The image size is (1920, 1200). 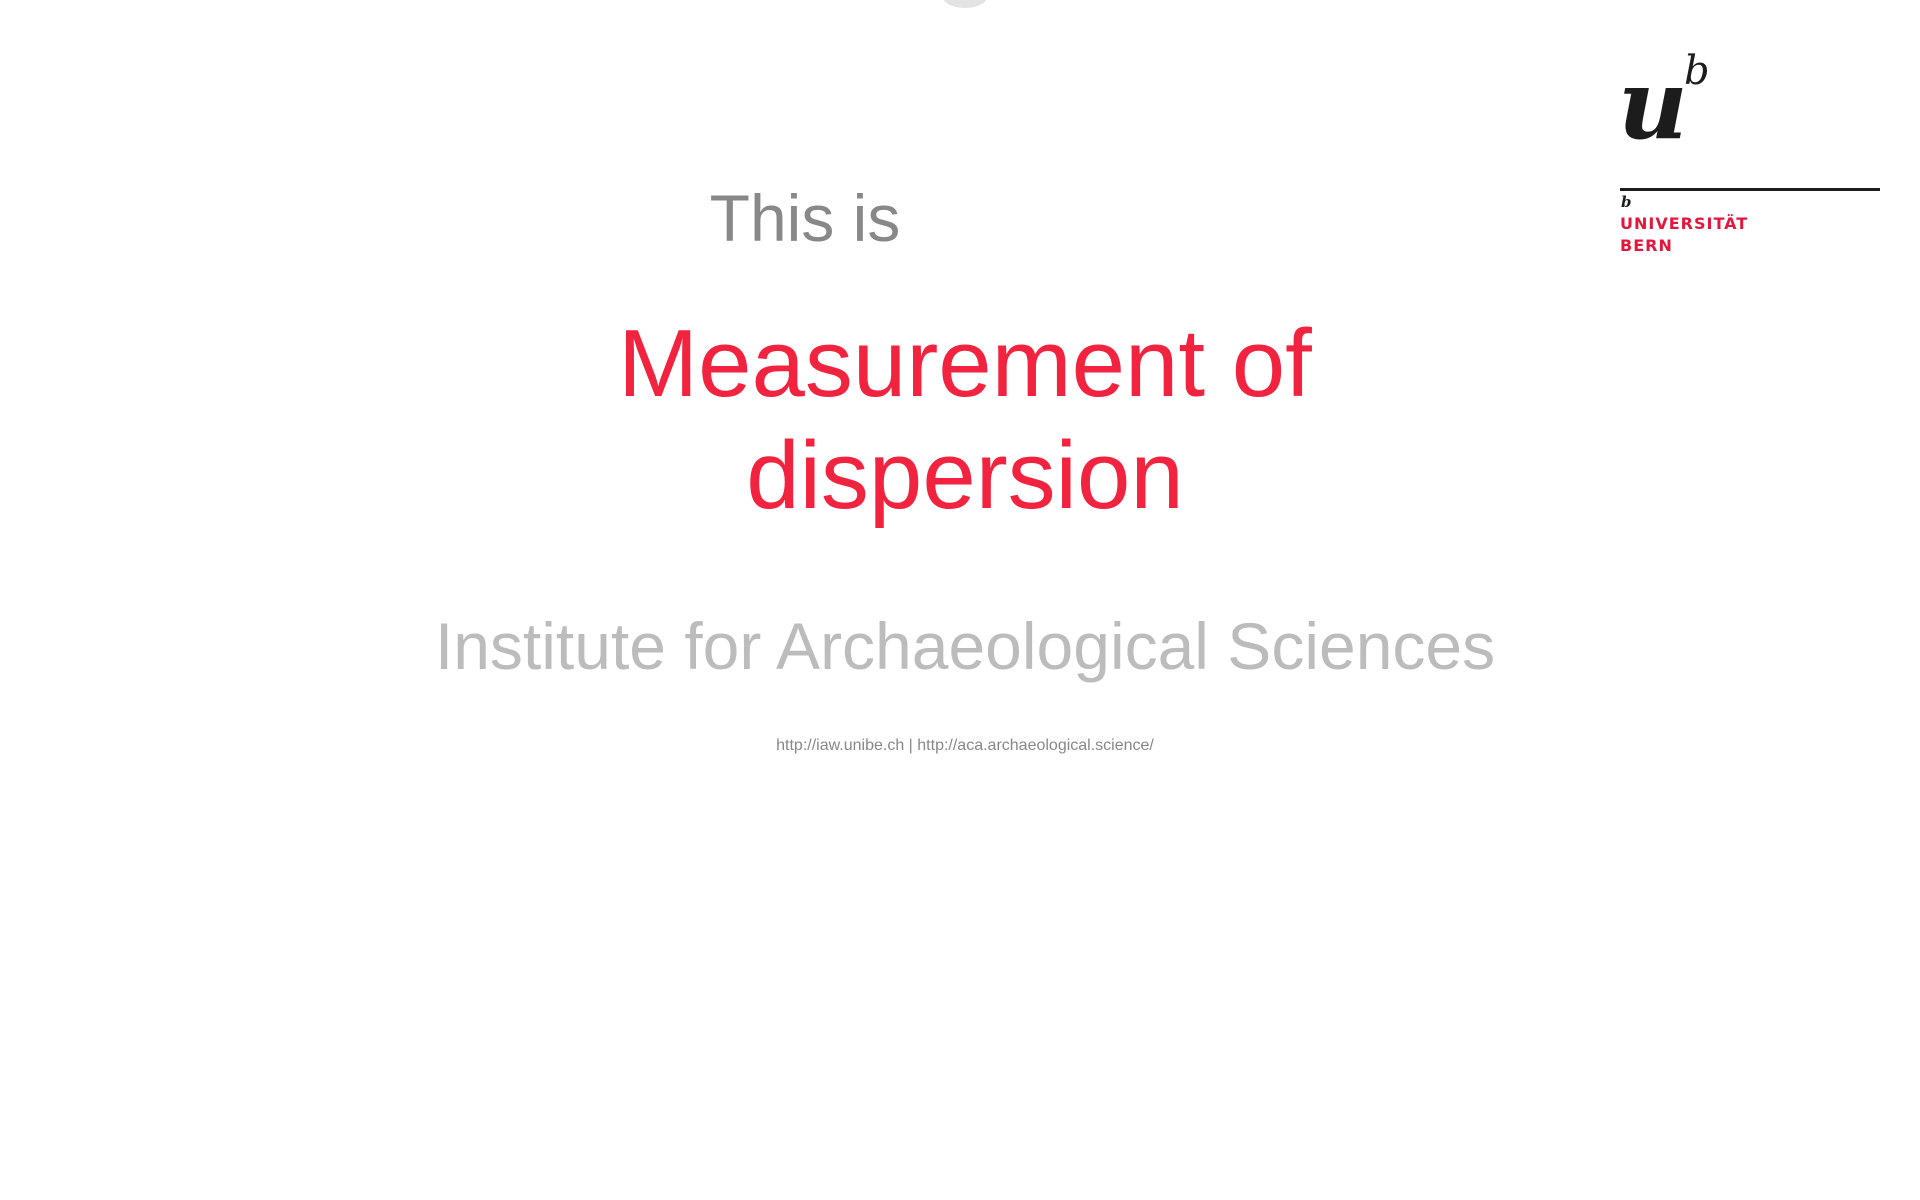 I want to click on svg-text: u, so click(x=1654, y=98).